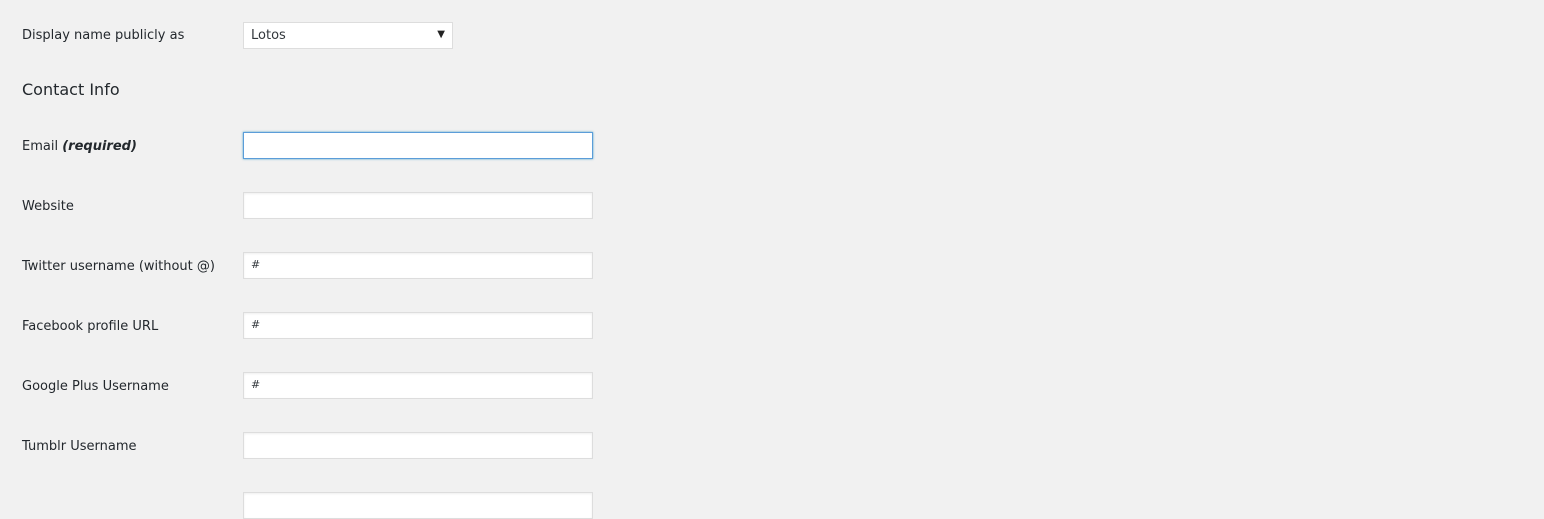  What do you see at coordinates (118, 266) in the screenshot?
I see `twitter-label: Twitter username (without @)` at bounding box center [118, 266].